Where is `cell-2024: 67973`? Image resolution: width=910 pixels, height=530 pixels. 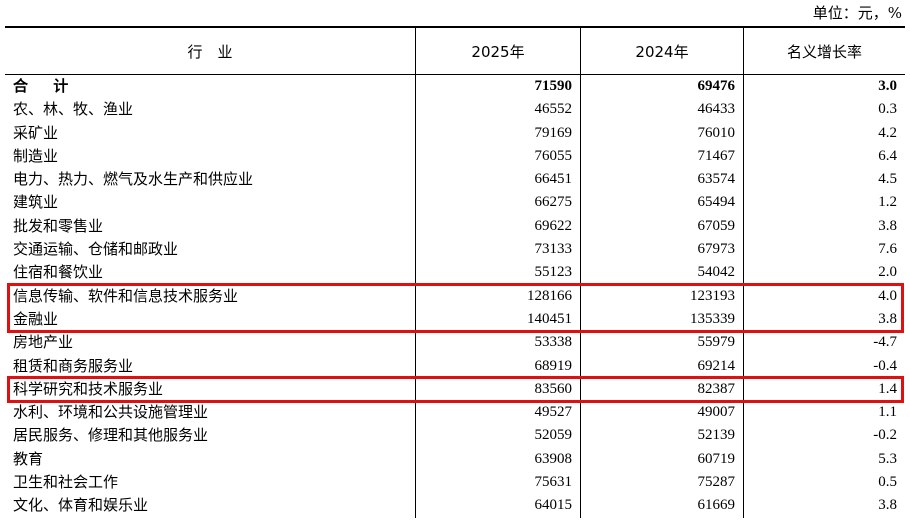 cell-2024: 67973 is located at coordinates (661, 250).